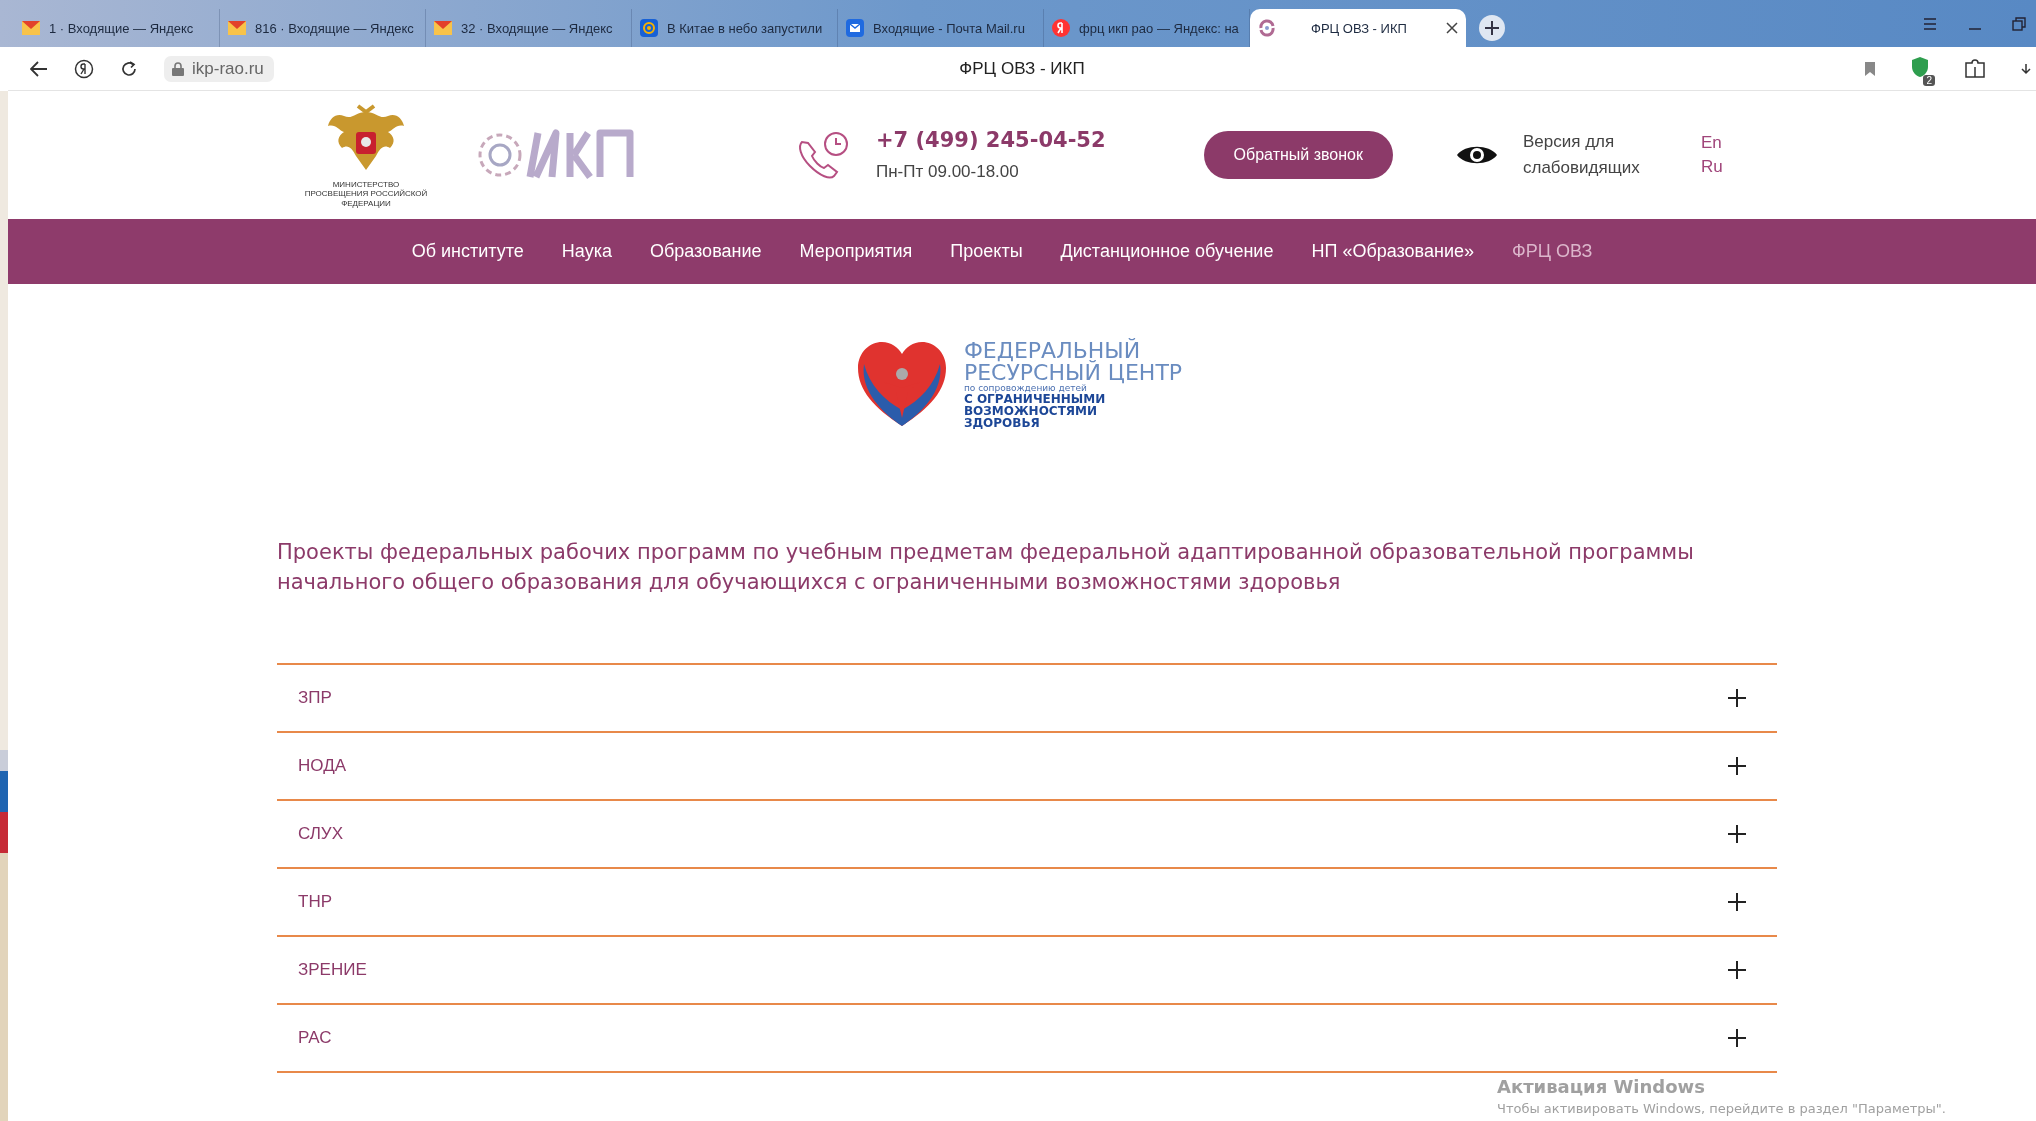 This screenshot has height=1121, width=2036. I want to click on bookmark-icon, so click(1870, 68).